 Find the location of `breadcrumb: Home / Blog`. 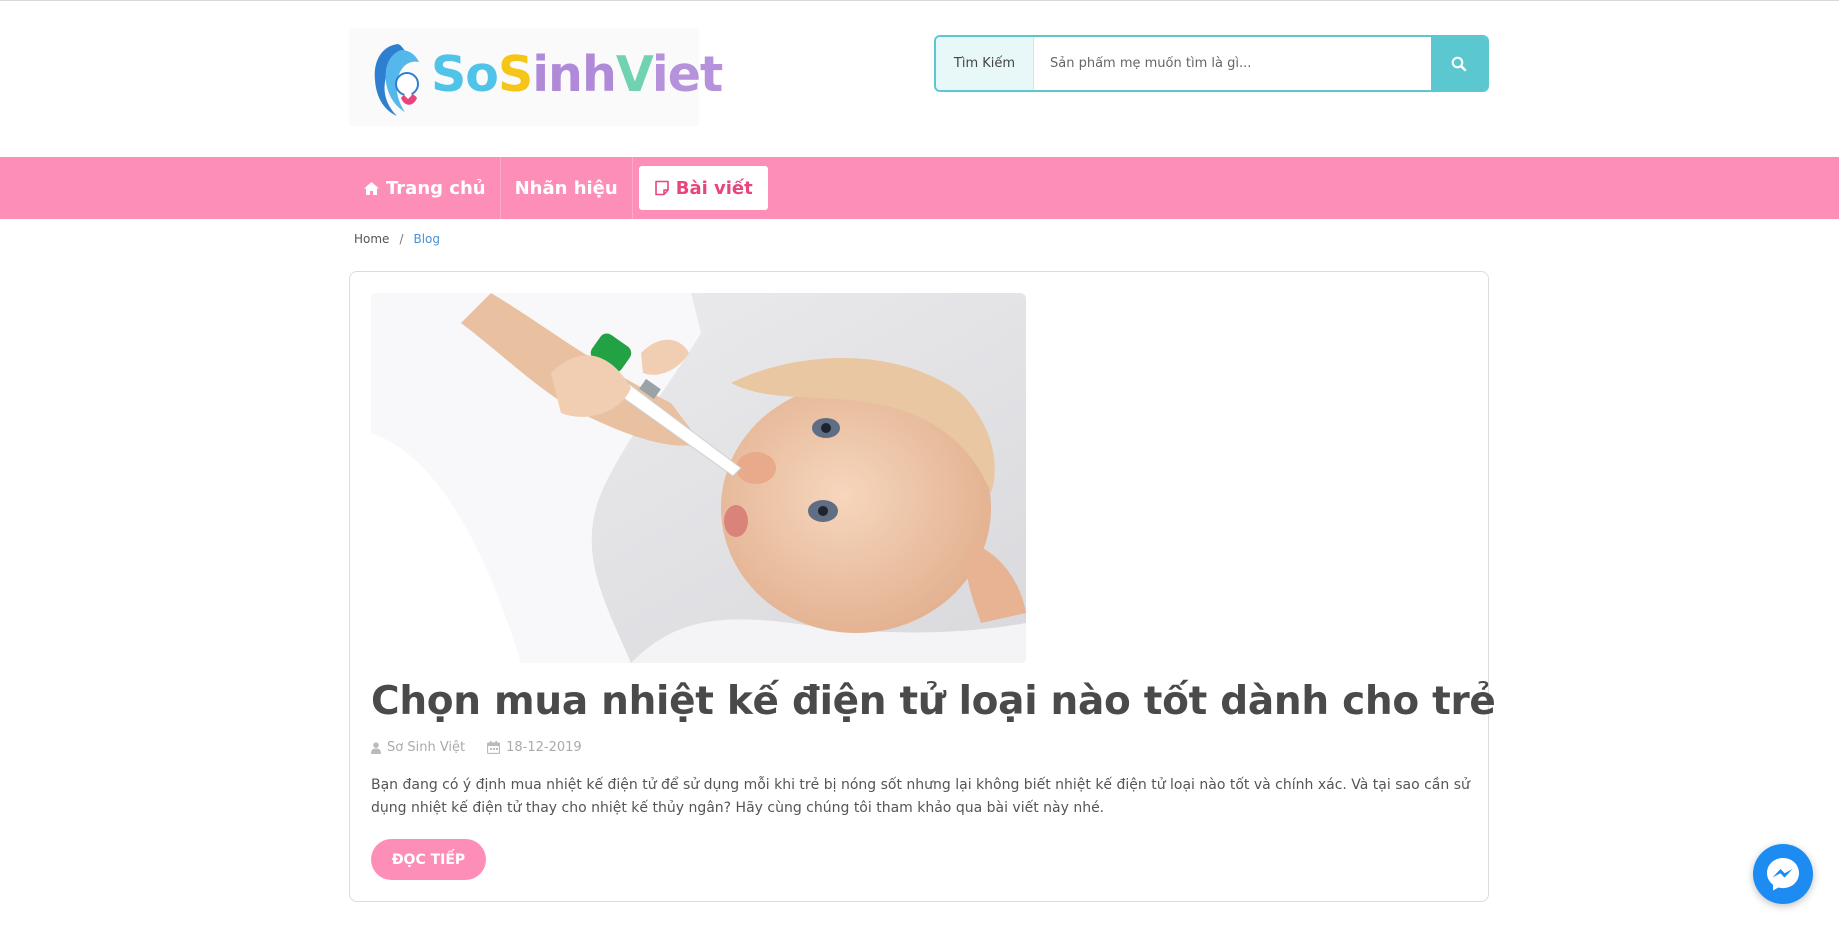

breadcrumb: Home / Blog is located at coordinates (397, 239).